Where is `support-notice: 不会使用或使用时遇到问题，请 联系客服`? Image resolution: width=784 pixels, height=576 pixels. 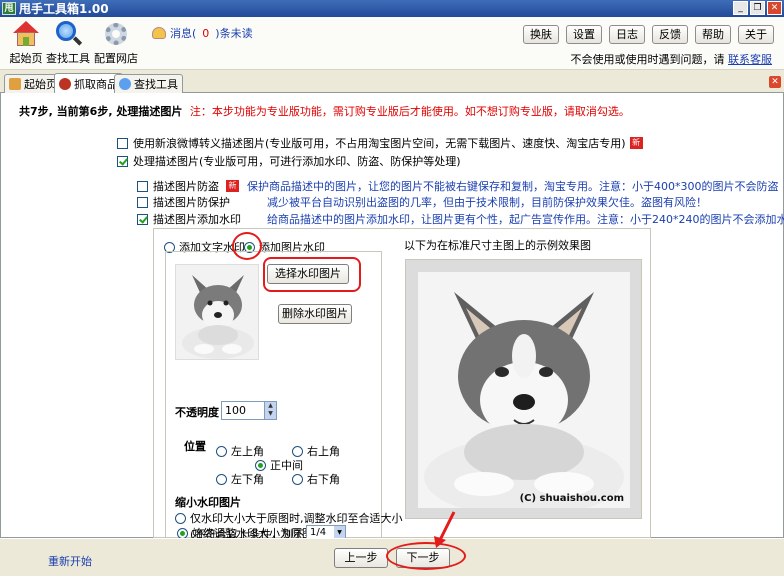
support-notice: 不会使用或使用时遇到问题，请 联系客服 is located at coordinates (672, 59).